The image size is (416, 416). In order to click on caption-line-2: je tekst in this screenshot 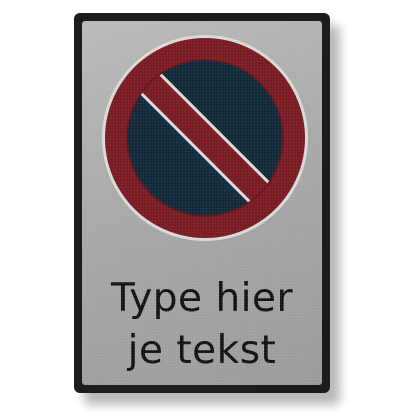, I will do `click(202, 350)`.